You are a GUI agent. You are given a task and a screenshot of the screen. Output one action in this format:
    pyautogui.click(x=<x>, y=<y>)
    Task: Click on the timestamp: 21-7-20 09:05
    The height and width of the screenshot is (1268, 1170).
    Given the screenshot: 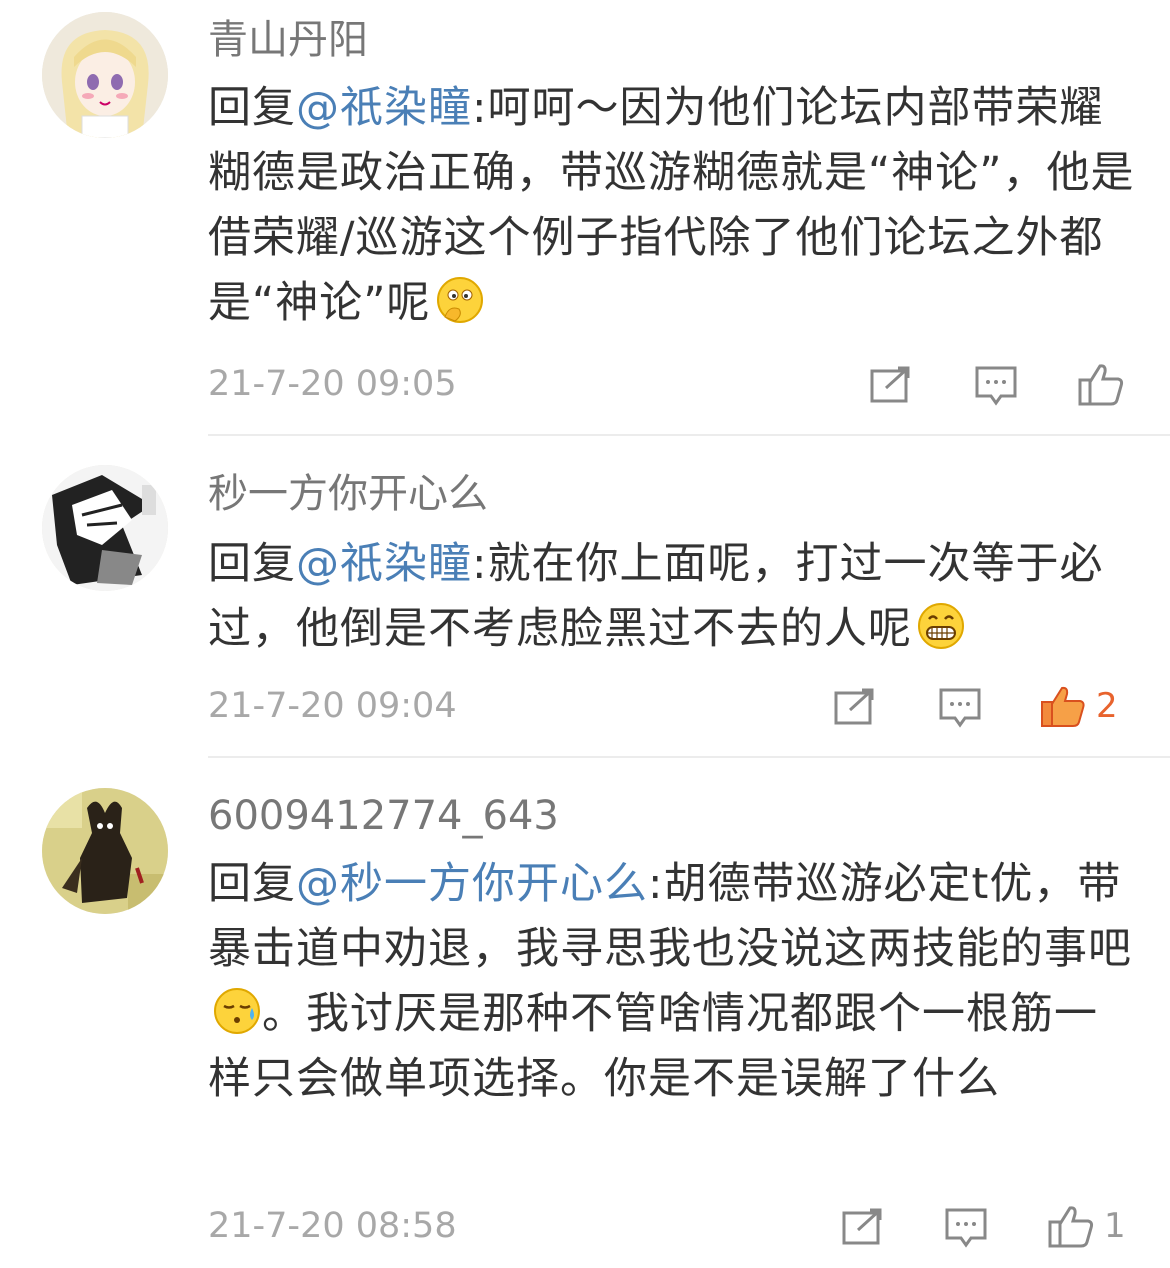 What is the action you would take?
    pyautogui.click(x=332, y=384)
    